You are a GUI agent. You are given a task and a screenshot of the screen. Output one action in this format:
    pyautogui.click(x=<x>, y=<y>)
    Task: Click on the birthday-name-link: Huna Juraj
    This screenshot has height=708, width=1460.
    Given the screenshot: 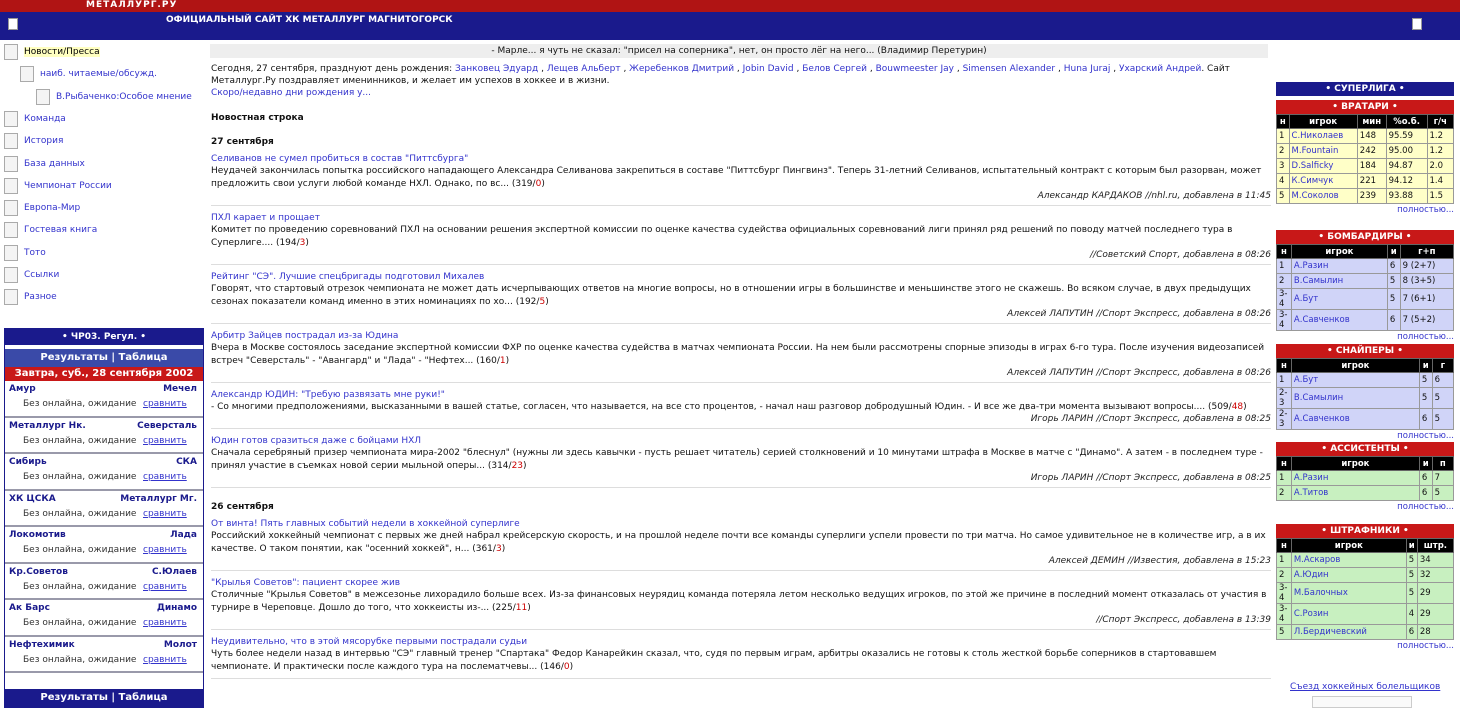 What is the action you would take?
    pyautogui.click(x=1087, y=69)
    